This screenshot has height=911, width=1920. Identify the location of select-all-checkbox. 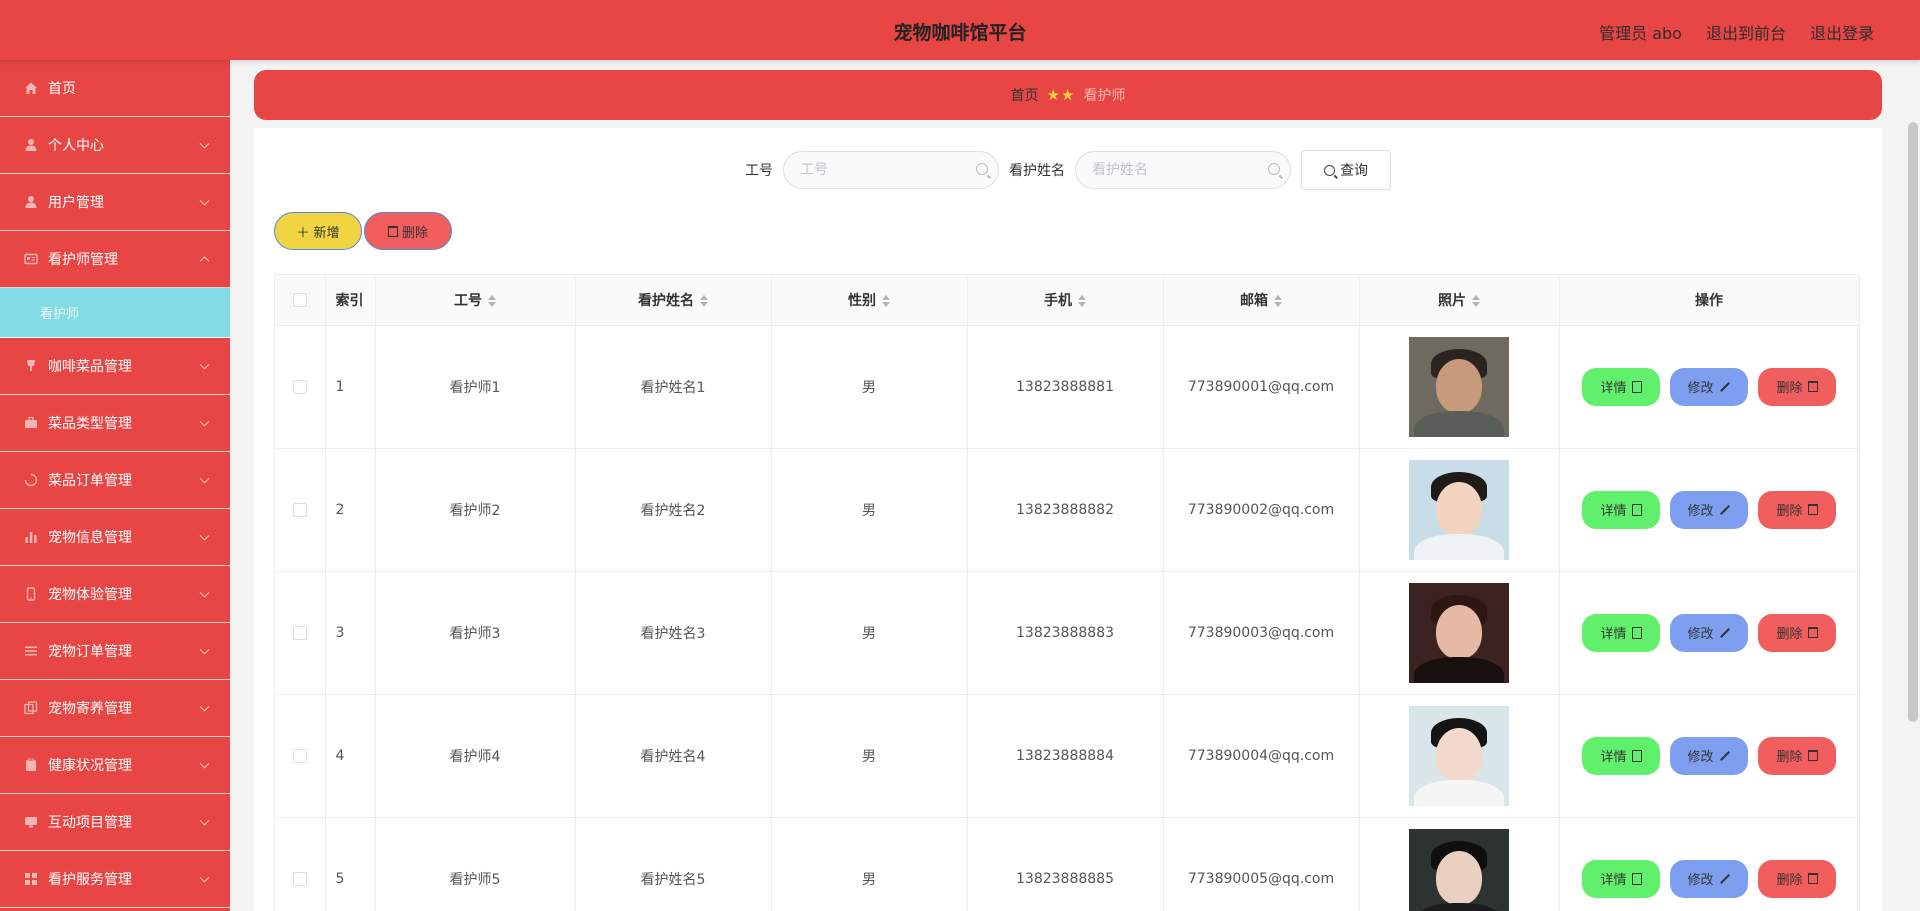
(299, 299).